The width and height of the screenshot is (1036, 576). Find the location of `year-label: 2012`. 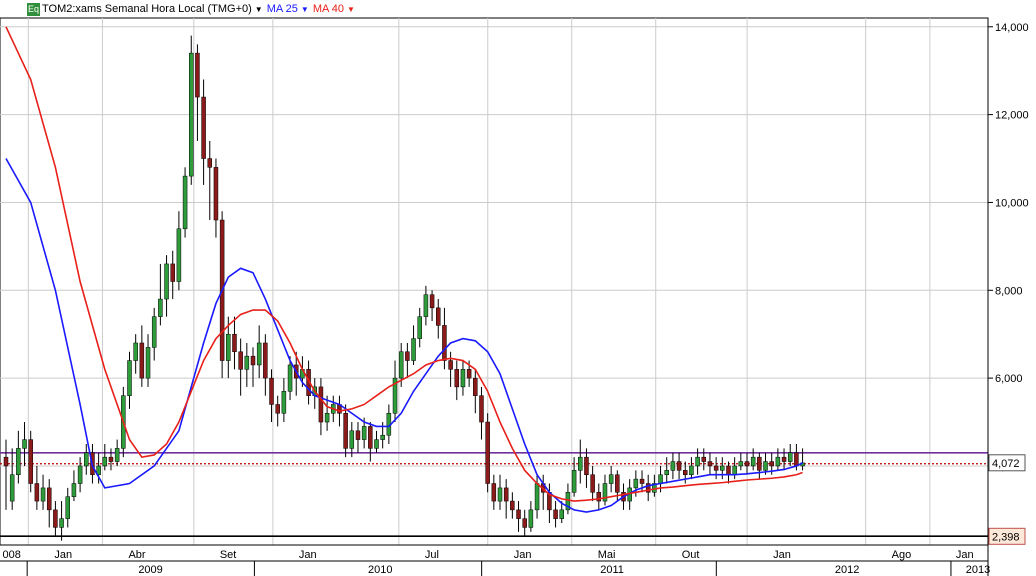

year-label: 2012 is located at coordinates (847, 570).